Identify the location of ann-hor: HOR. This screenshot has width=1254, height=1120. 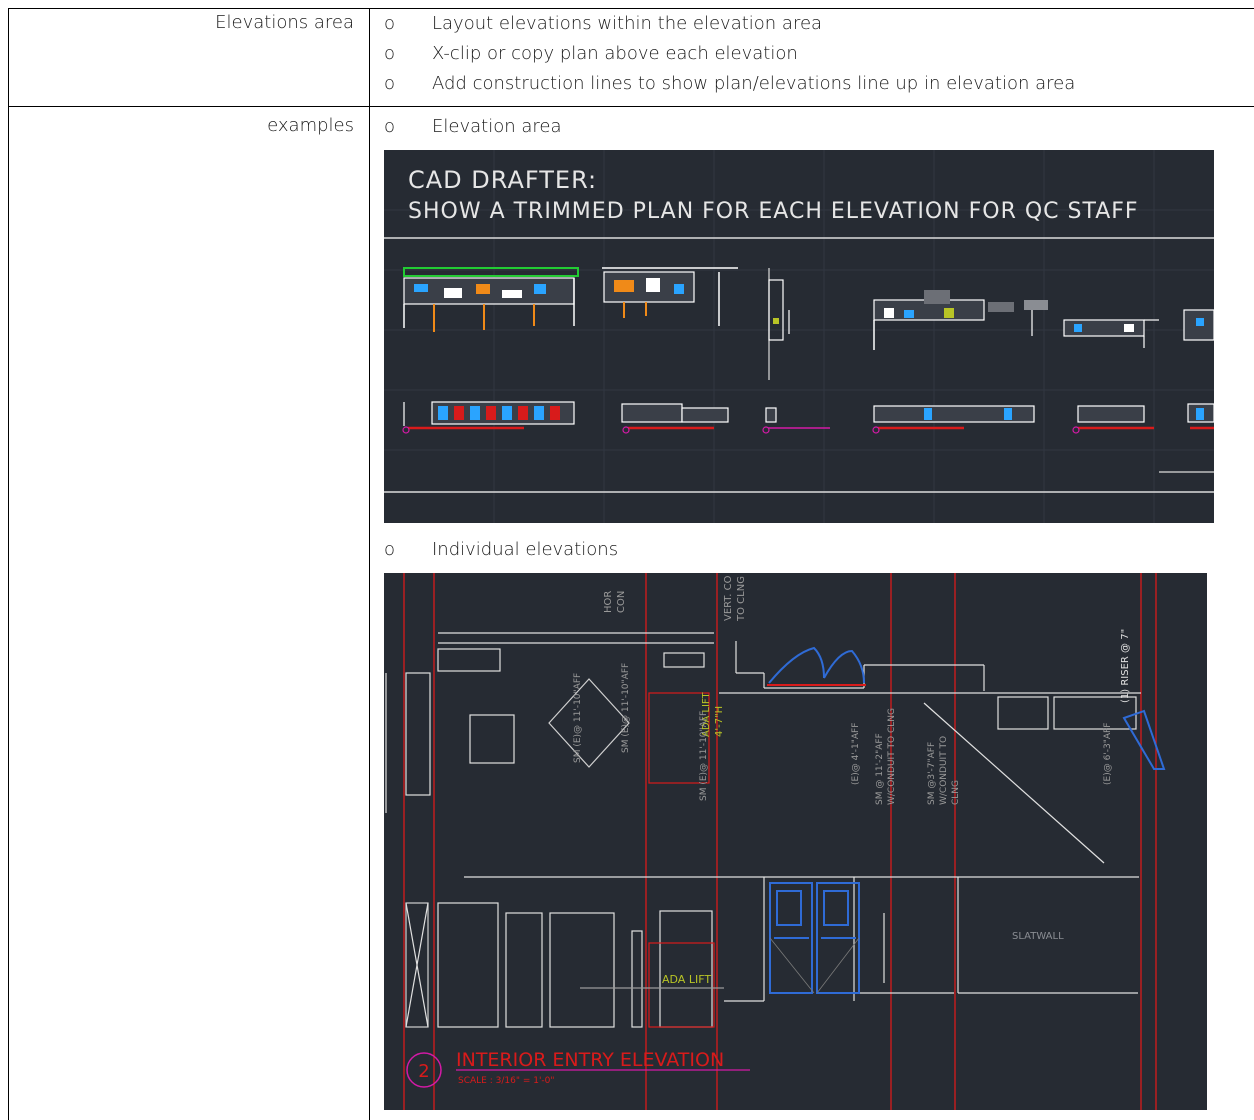
(608, 602).